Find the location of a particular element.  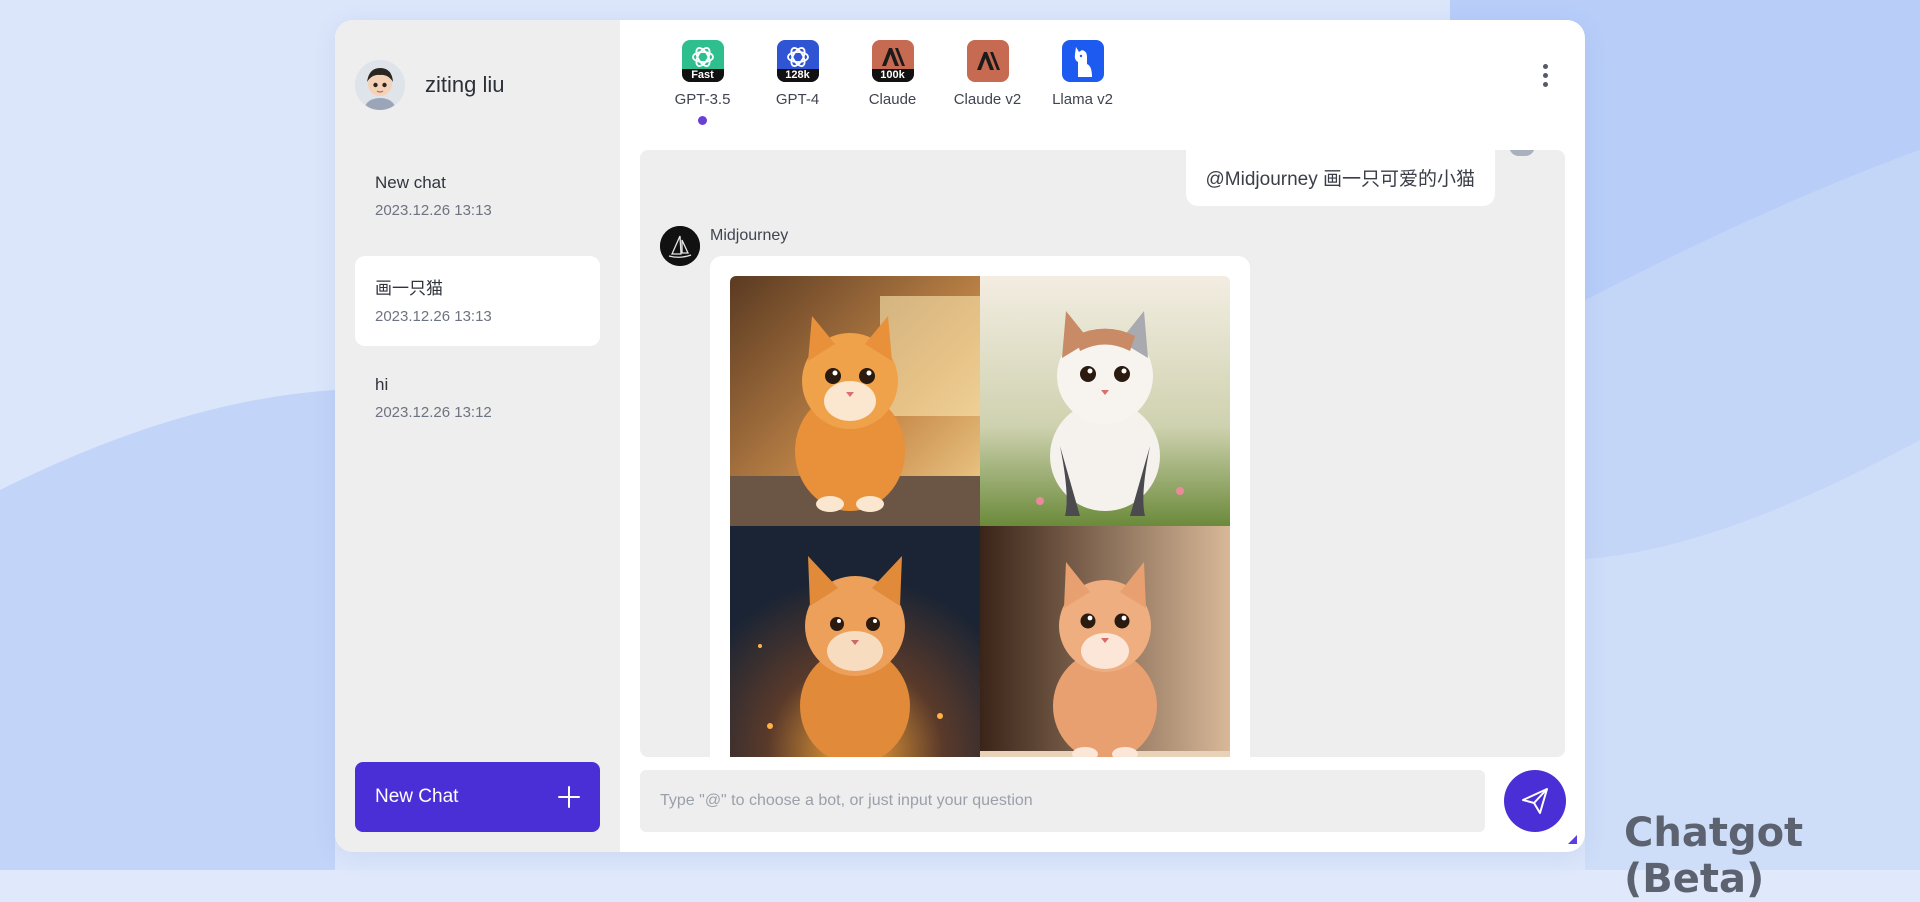

bot-tab-gpt-4: 128k GPT-4 is located at coordinates (797, 82).